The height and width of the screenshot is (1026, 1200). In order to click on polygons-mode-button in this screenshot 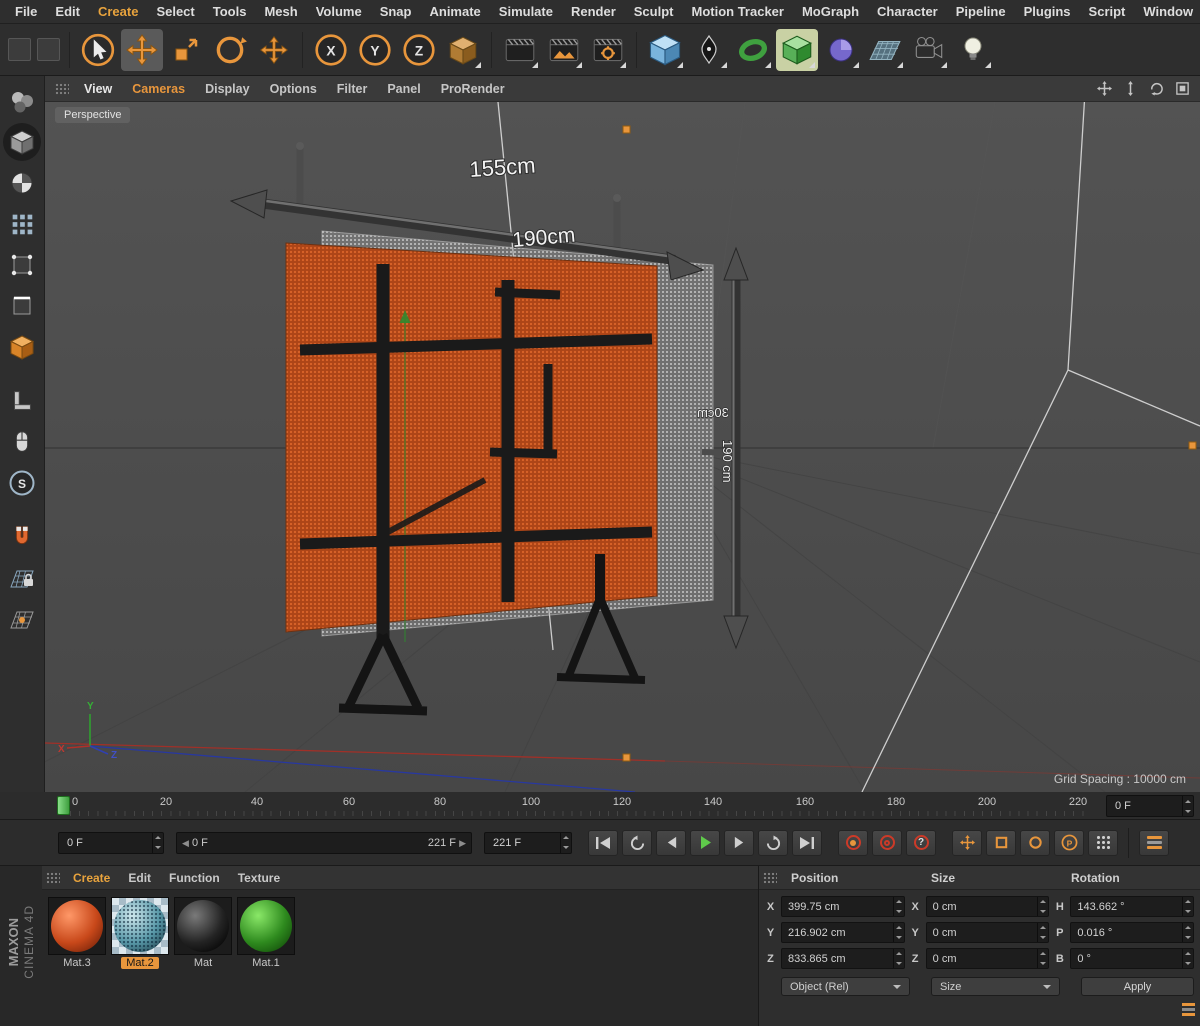, I will do `click(22, 347)`.